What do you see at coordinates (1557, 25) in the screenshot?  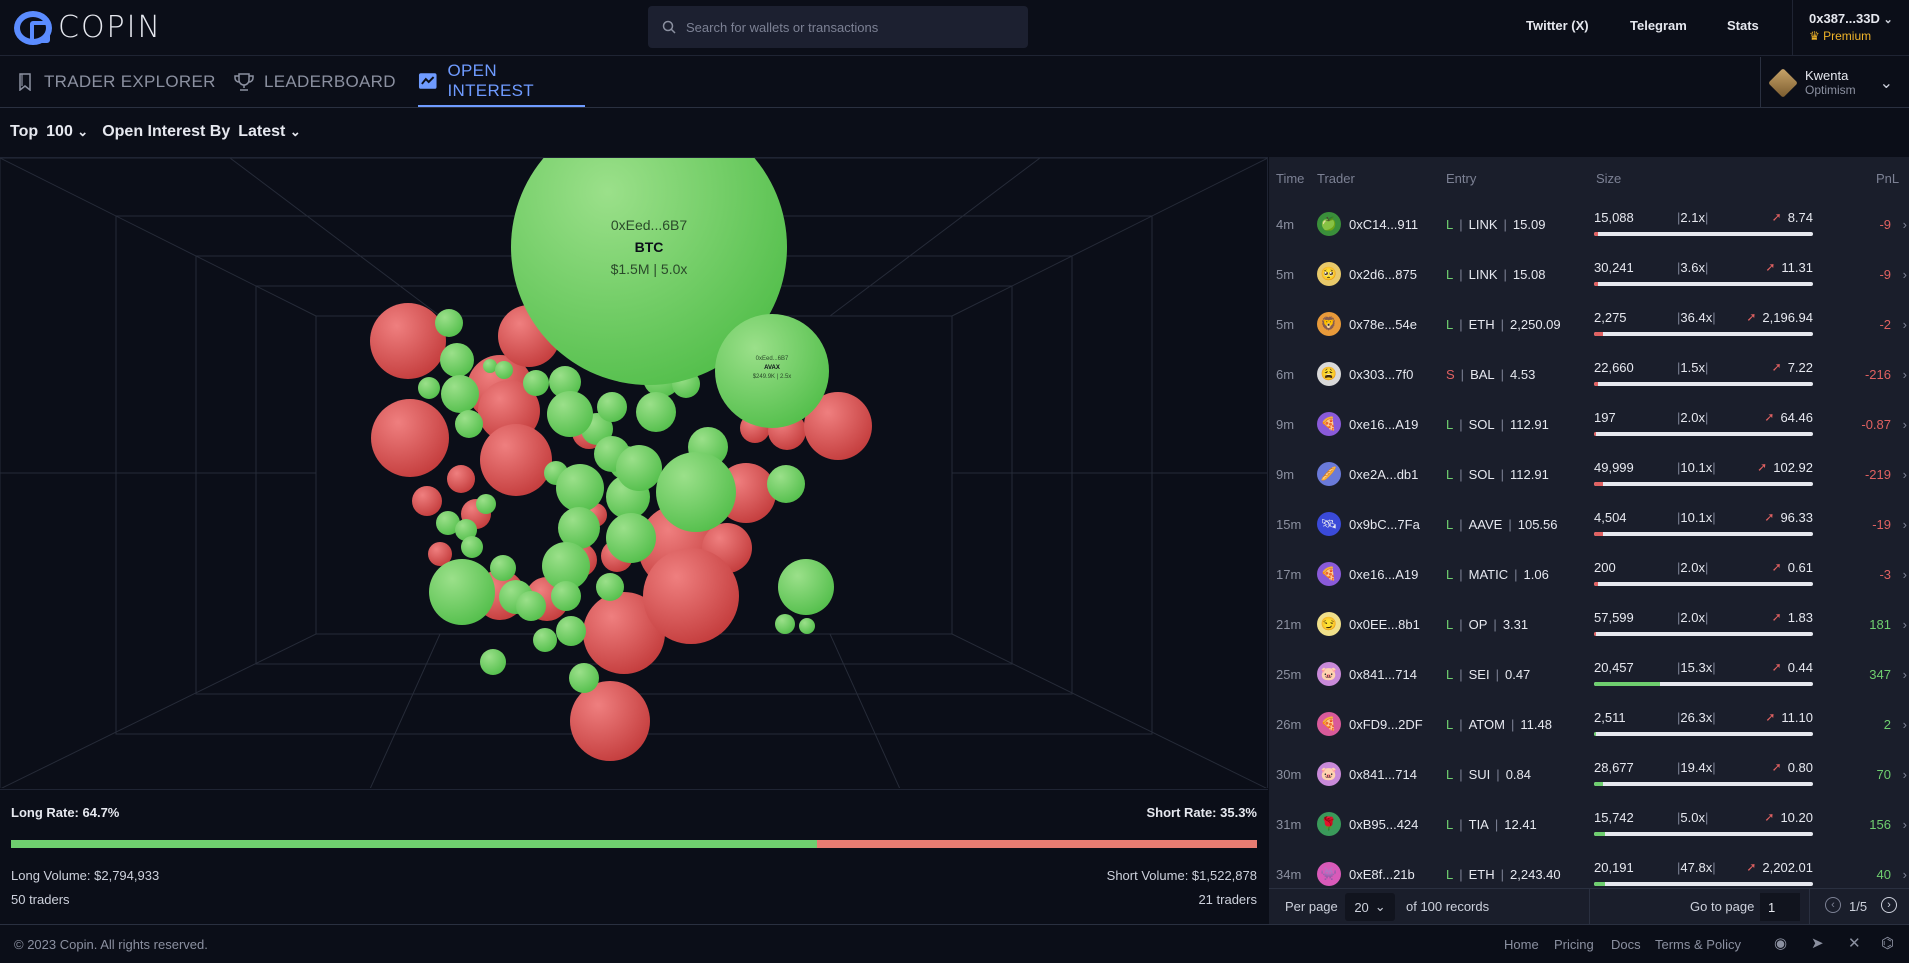 I see `twitter-link: Twitter (X)` at bounding box center [1557, 25].